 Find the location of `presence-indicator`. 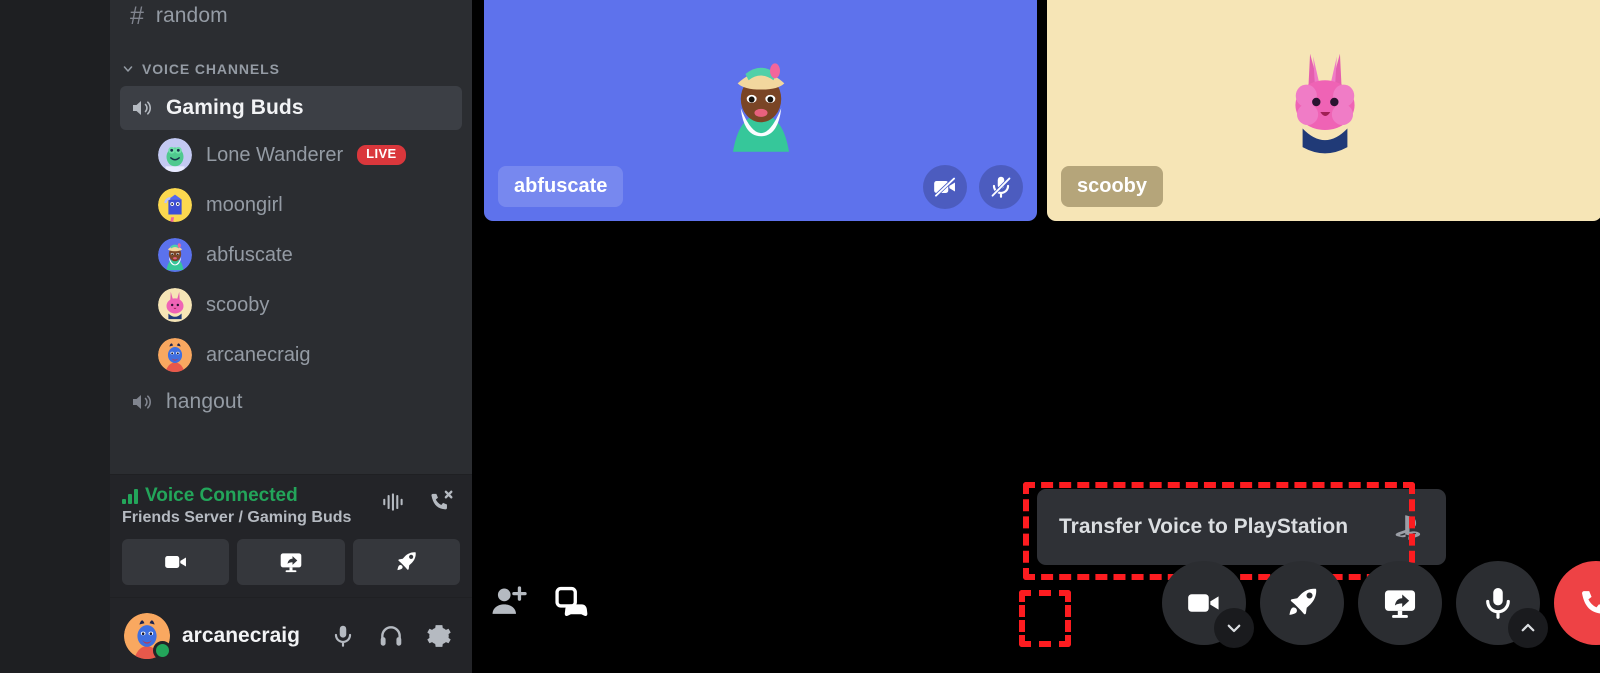

presence-indicator is located at coordinates (162, 650).